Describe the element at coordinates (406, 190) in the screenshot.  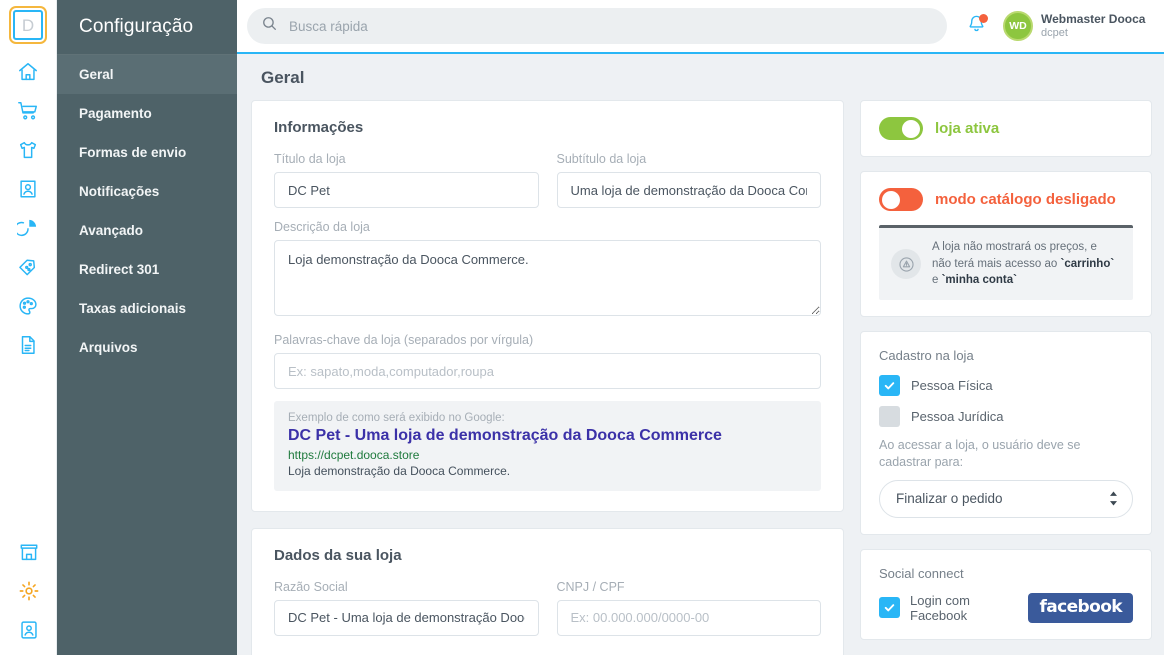
I see `titulo-input` at that location.